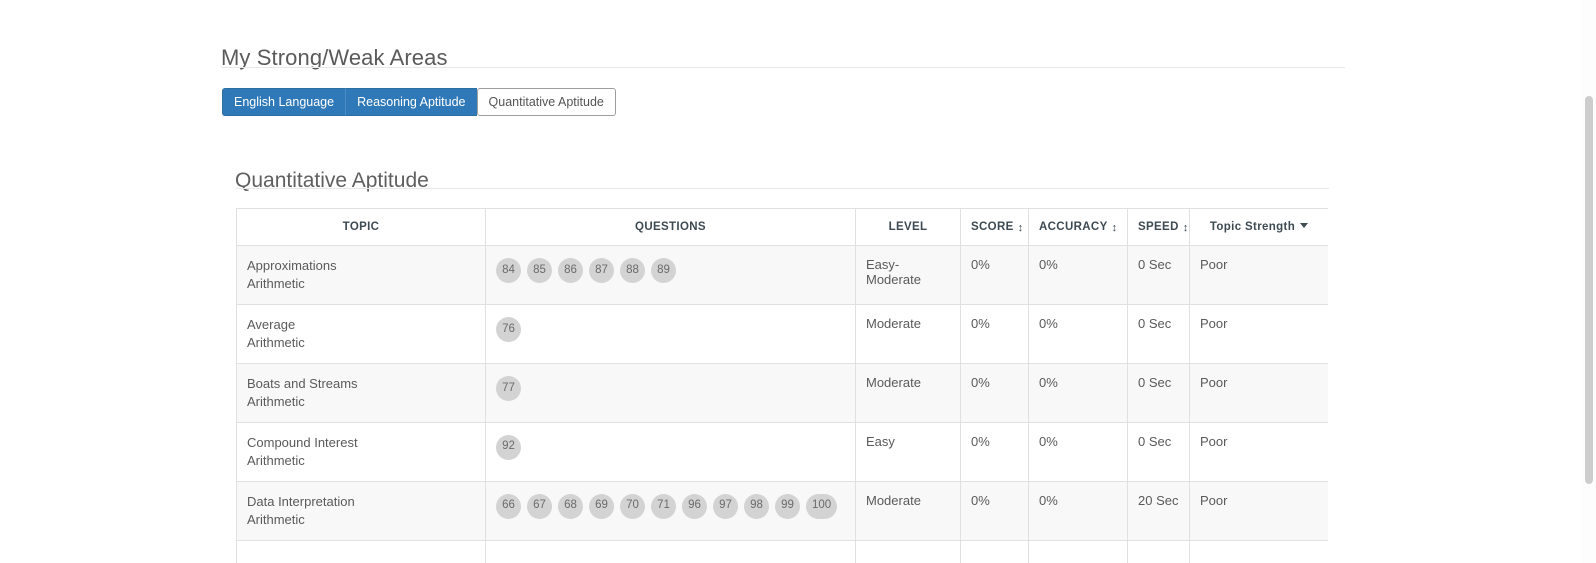 This screenshot has width=1596, height=563. What do you see at coordinates (1078, 551) in the screenshot?
I see `cell-accuracy` at bounding box center [1078, 551].